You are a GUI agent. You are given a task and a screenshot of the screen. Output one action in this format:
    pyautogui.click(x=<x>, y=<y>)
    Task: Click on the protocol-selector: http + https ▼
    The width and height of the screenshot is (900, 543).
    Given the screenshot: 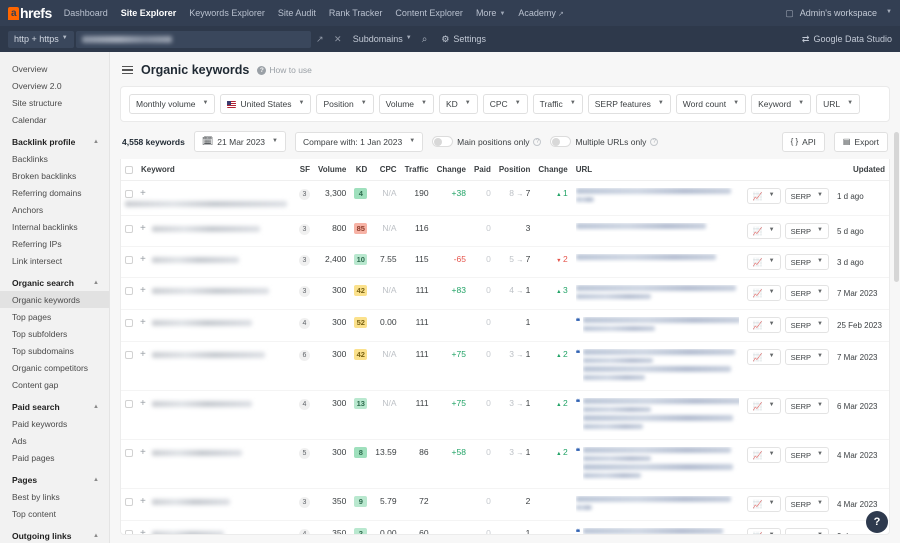 What is the action you would take?
    pyautogui.click(x=41, y=39)
    